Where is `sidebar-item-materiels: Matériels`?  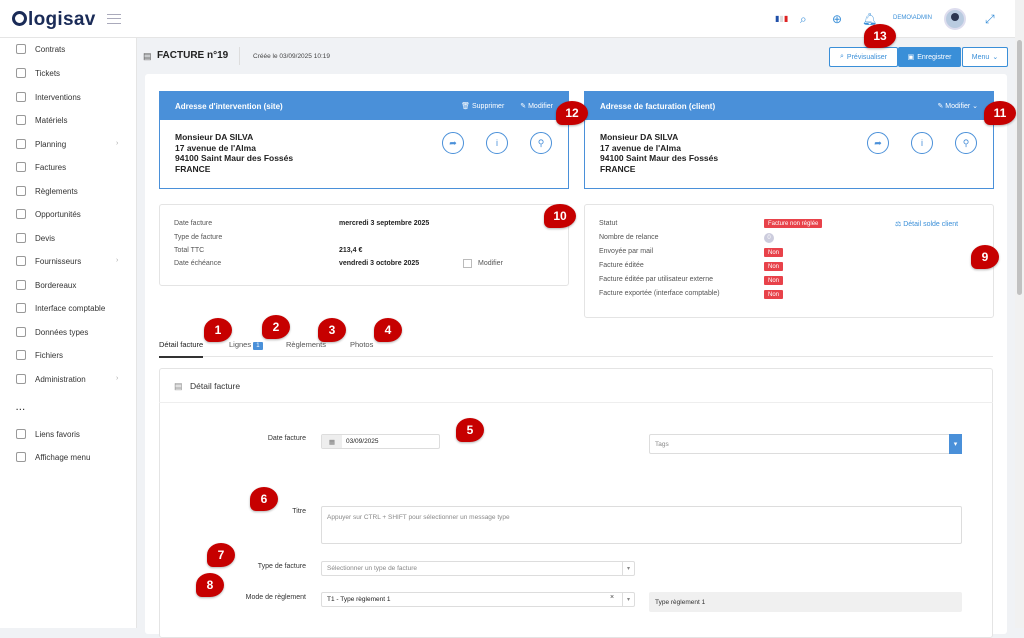 sidebar-item-materiels: Matériels is located at coordinates (41, 120).